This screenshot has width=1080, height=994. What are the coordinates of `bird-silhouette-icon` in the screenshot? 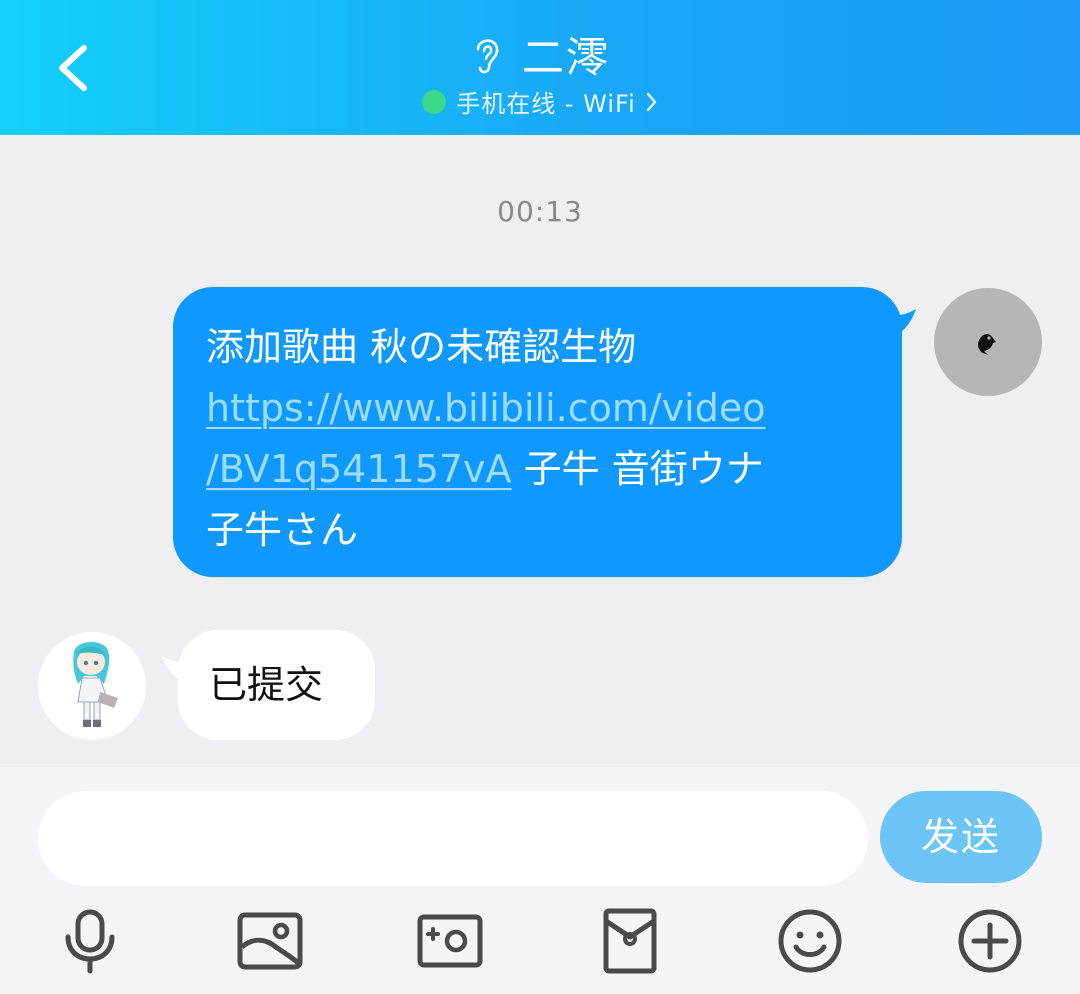 It's located at (987, 344).